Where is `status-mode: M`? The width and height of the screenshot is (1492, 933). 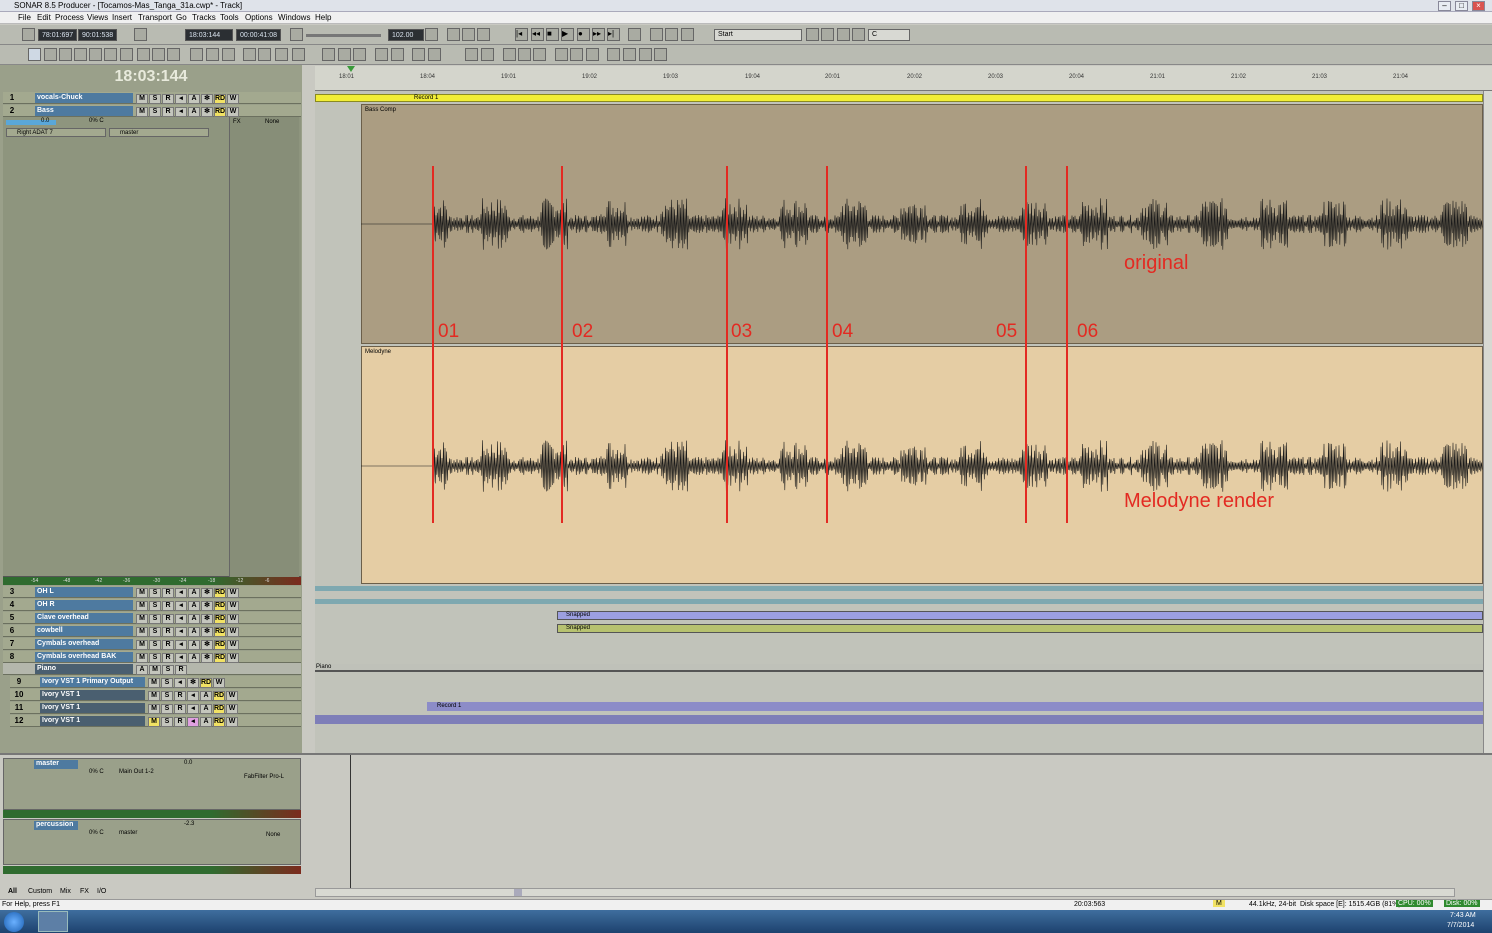 status-mode: M is located at coordinates (1219, 903).